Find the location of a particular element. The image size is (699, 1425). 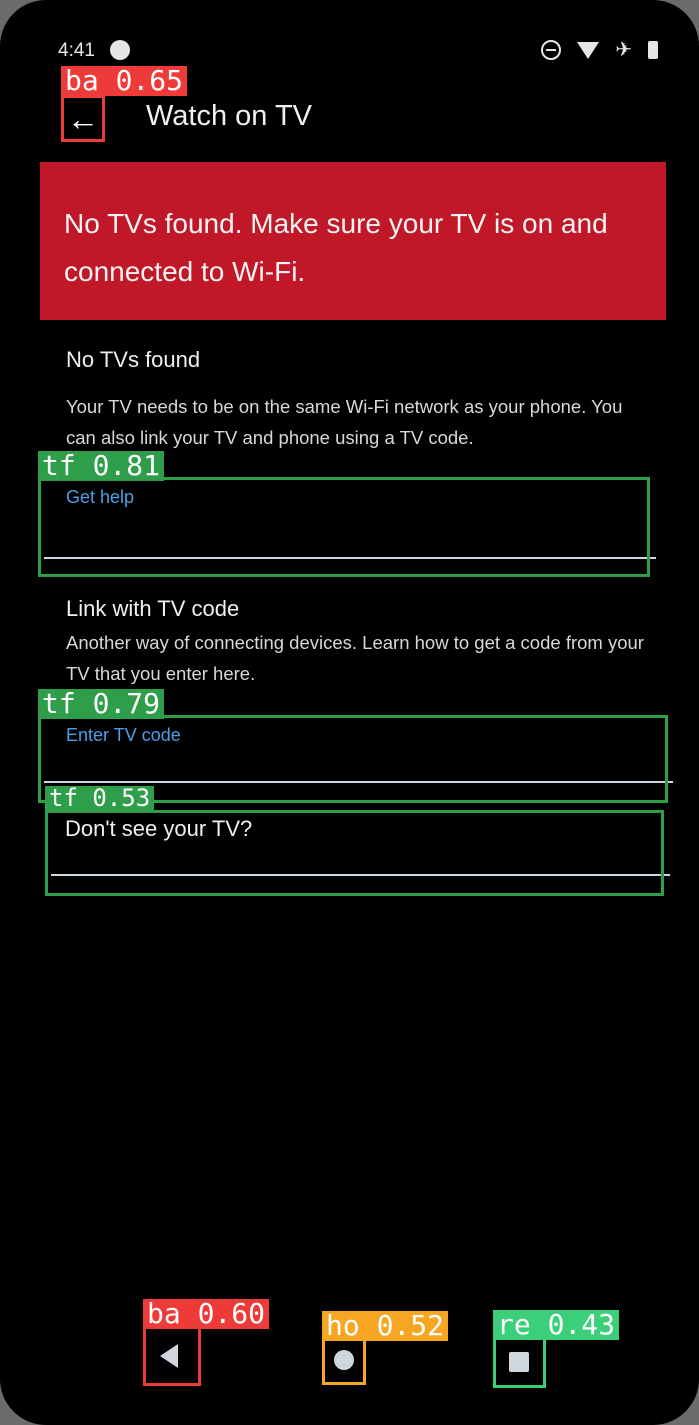

status-bar: 4:41 ✈ is located at coordinates (358, 52).